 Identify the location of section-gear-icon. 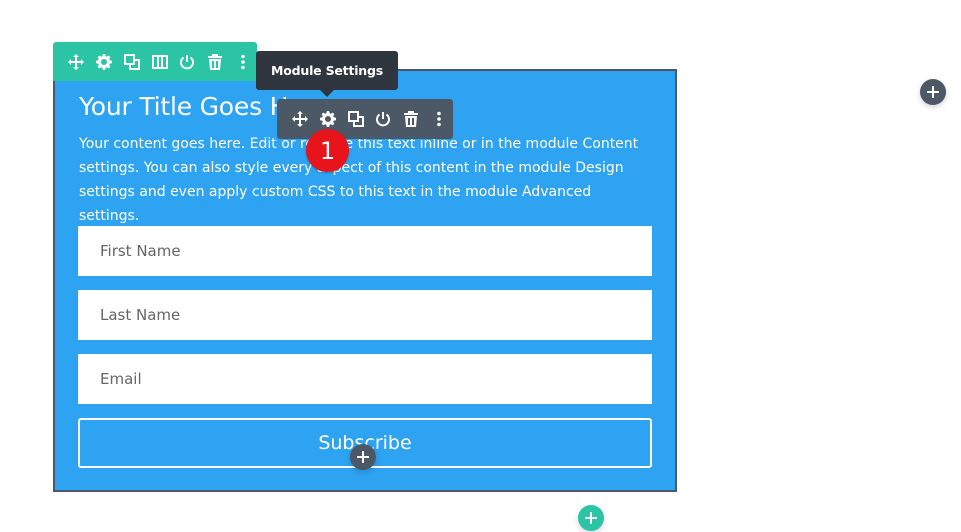
(104, 62).